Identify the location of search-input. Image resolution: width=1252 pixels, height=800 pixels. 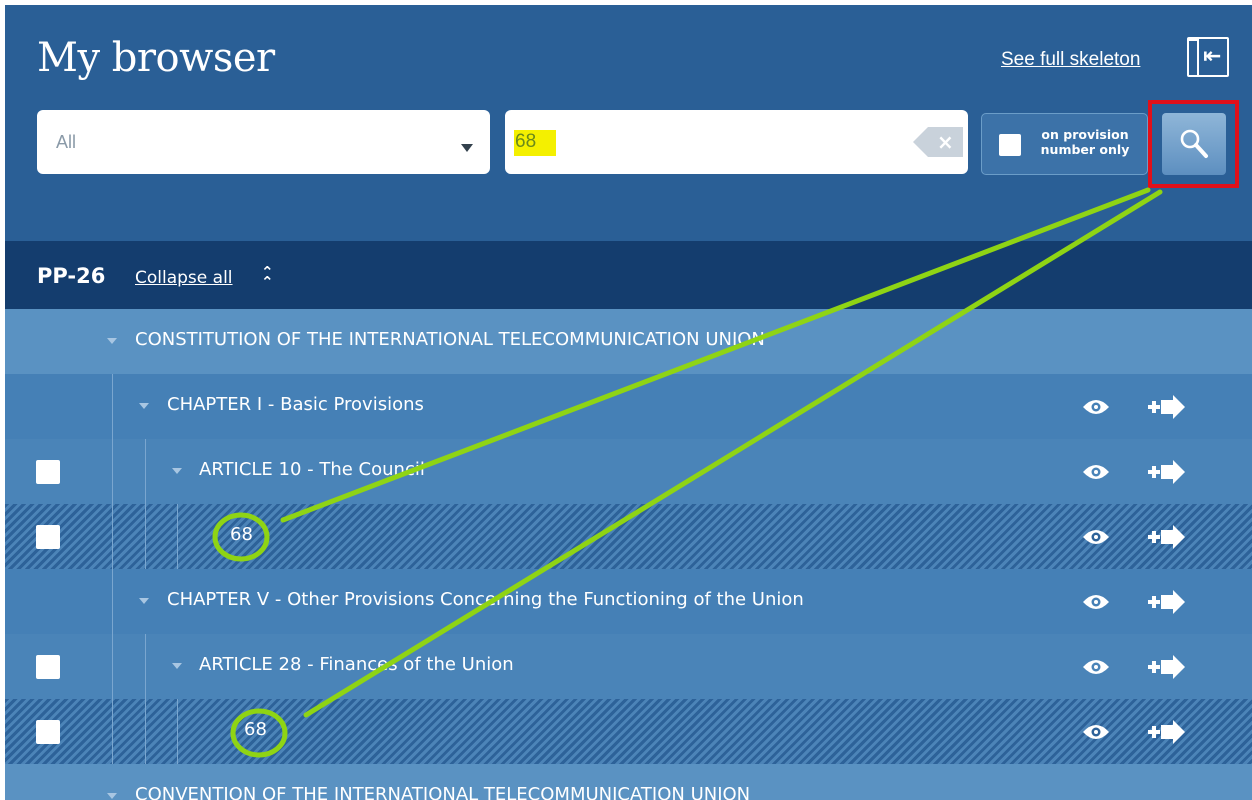
(705, 142).